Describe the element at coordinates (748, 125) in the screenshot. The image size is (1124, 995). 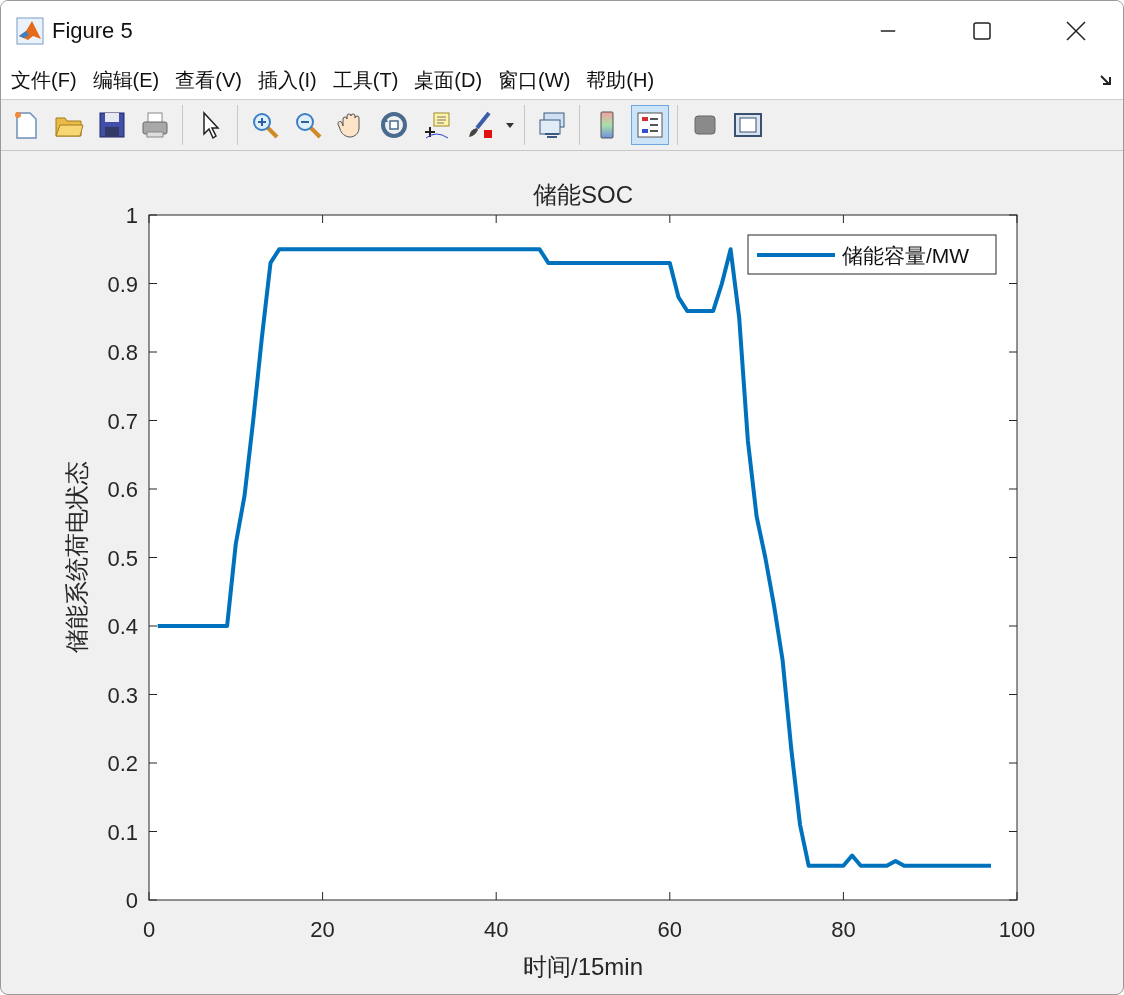
I see `framed-window-icon` at that location.